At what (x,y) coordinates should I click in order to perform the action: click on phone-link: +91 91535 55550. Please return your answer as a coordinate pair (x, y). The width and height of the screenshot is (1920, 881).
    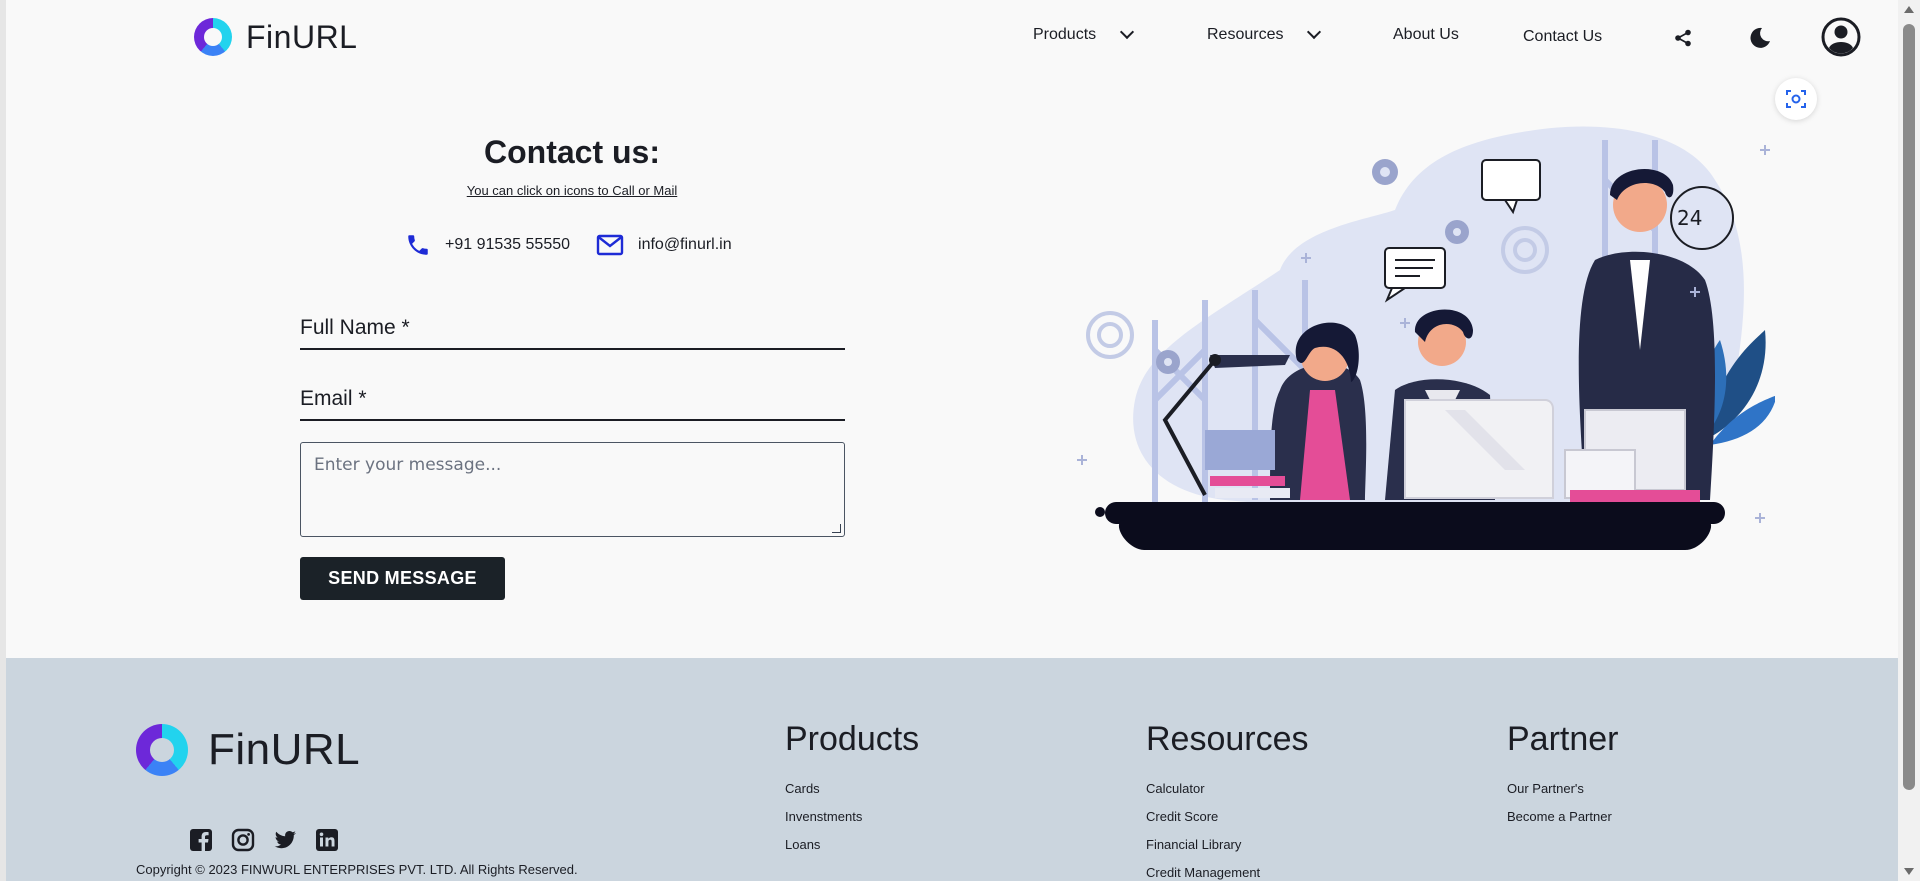
    Looking at the image, I should click on (487, 245).